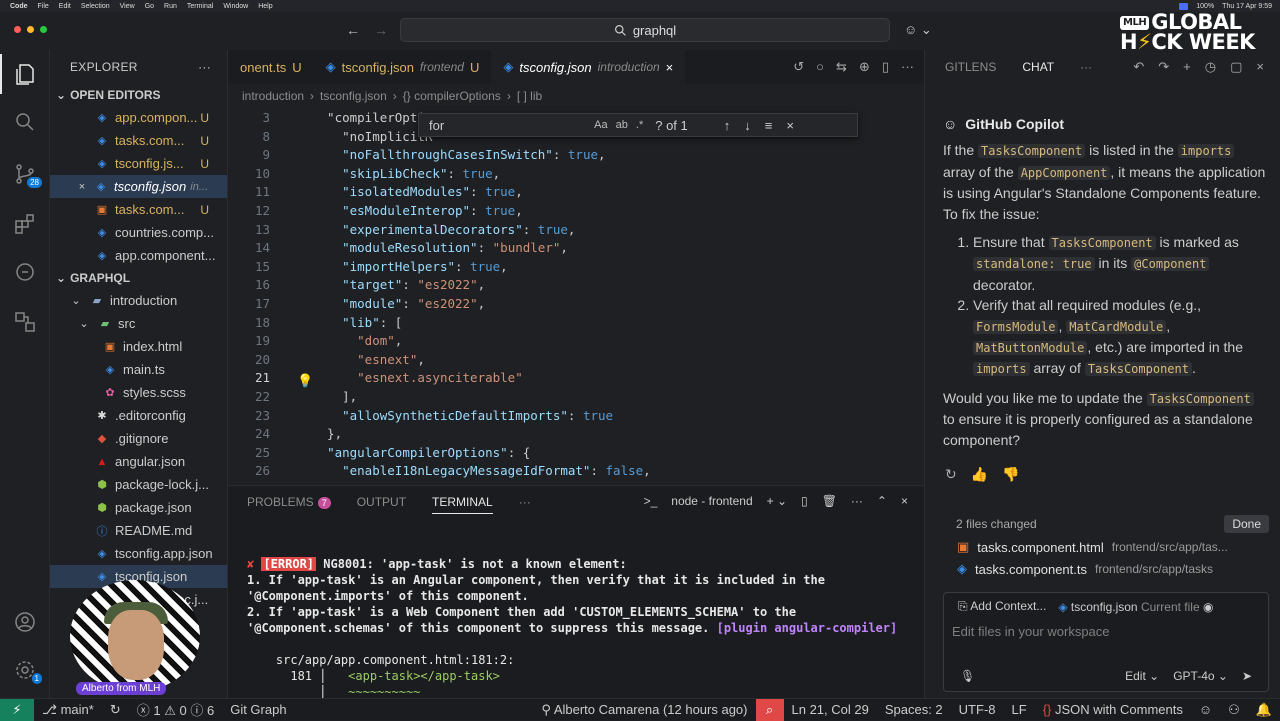  I want to click on code-line: "compilerOptio, so click(372, 117).